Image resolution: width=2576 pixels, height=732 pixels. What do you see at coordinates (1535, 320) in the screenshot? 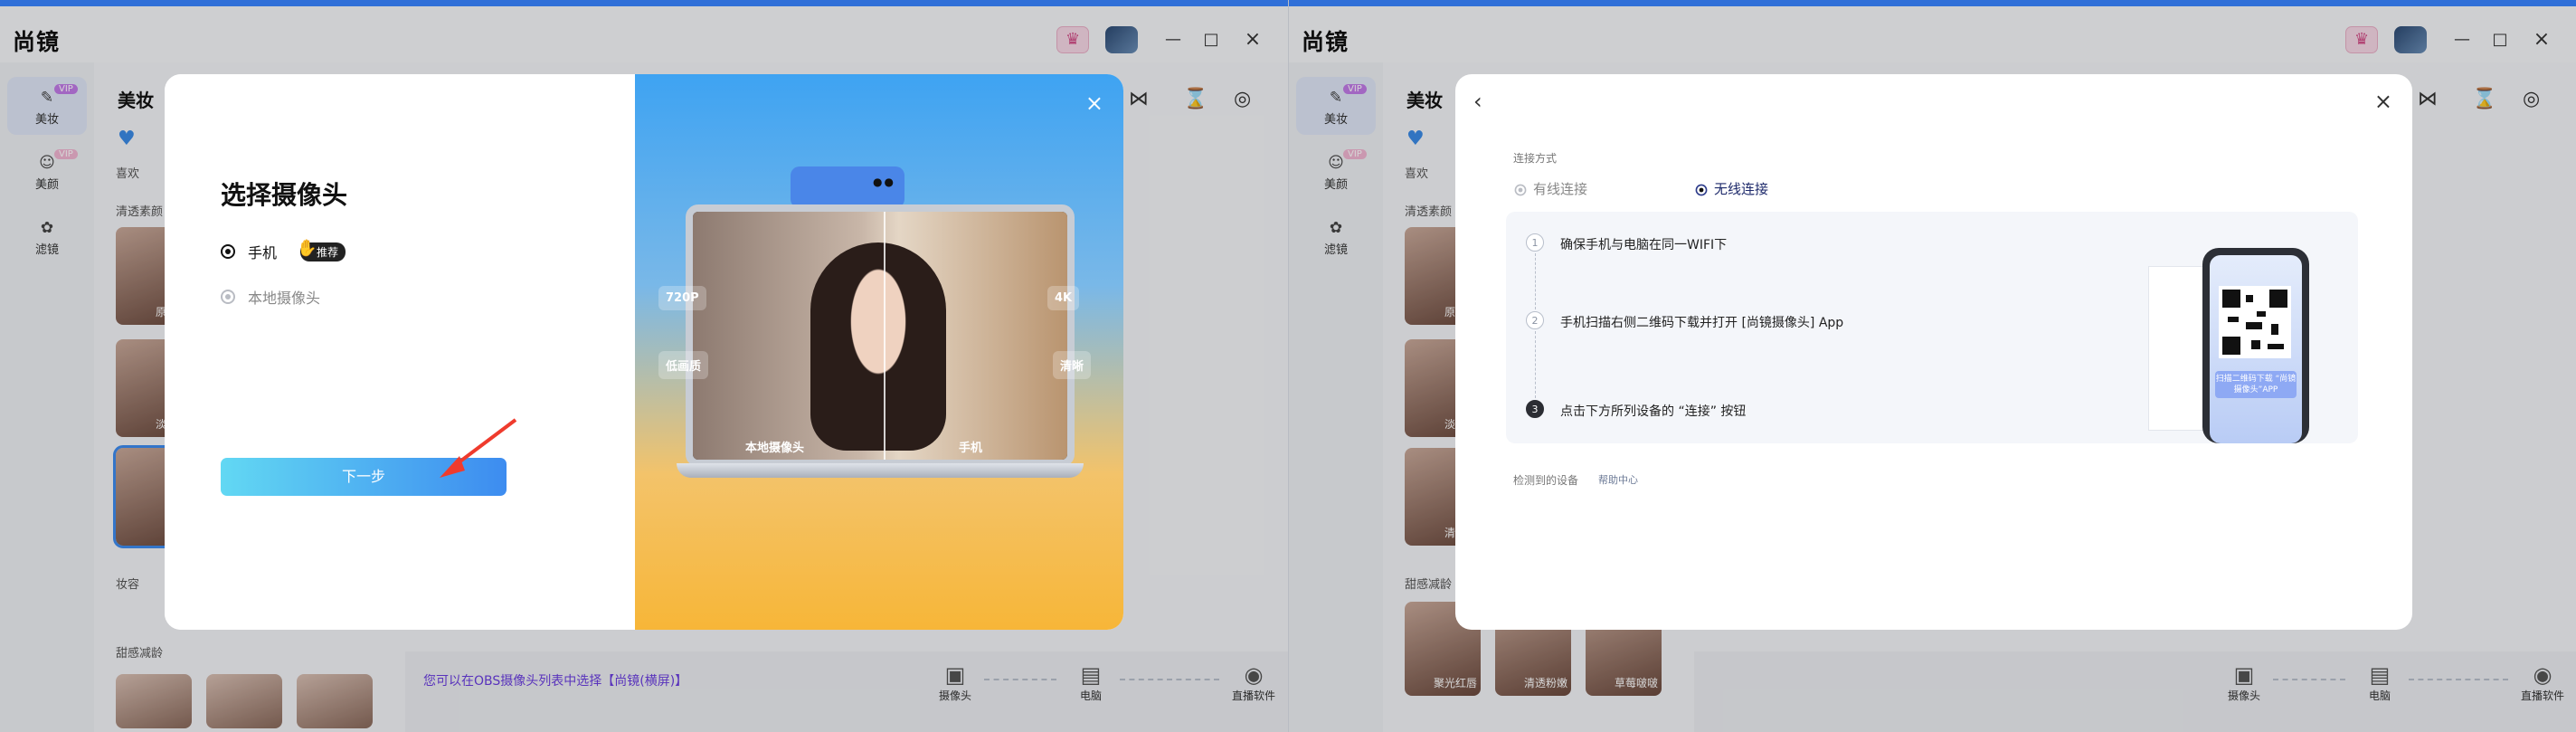
I see `step-number: 2` at bounding box center [1535, 320].